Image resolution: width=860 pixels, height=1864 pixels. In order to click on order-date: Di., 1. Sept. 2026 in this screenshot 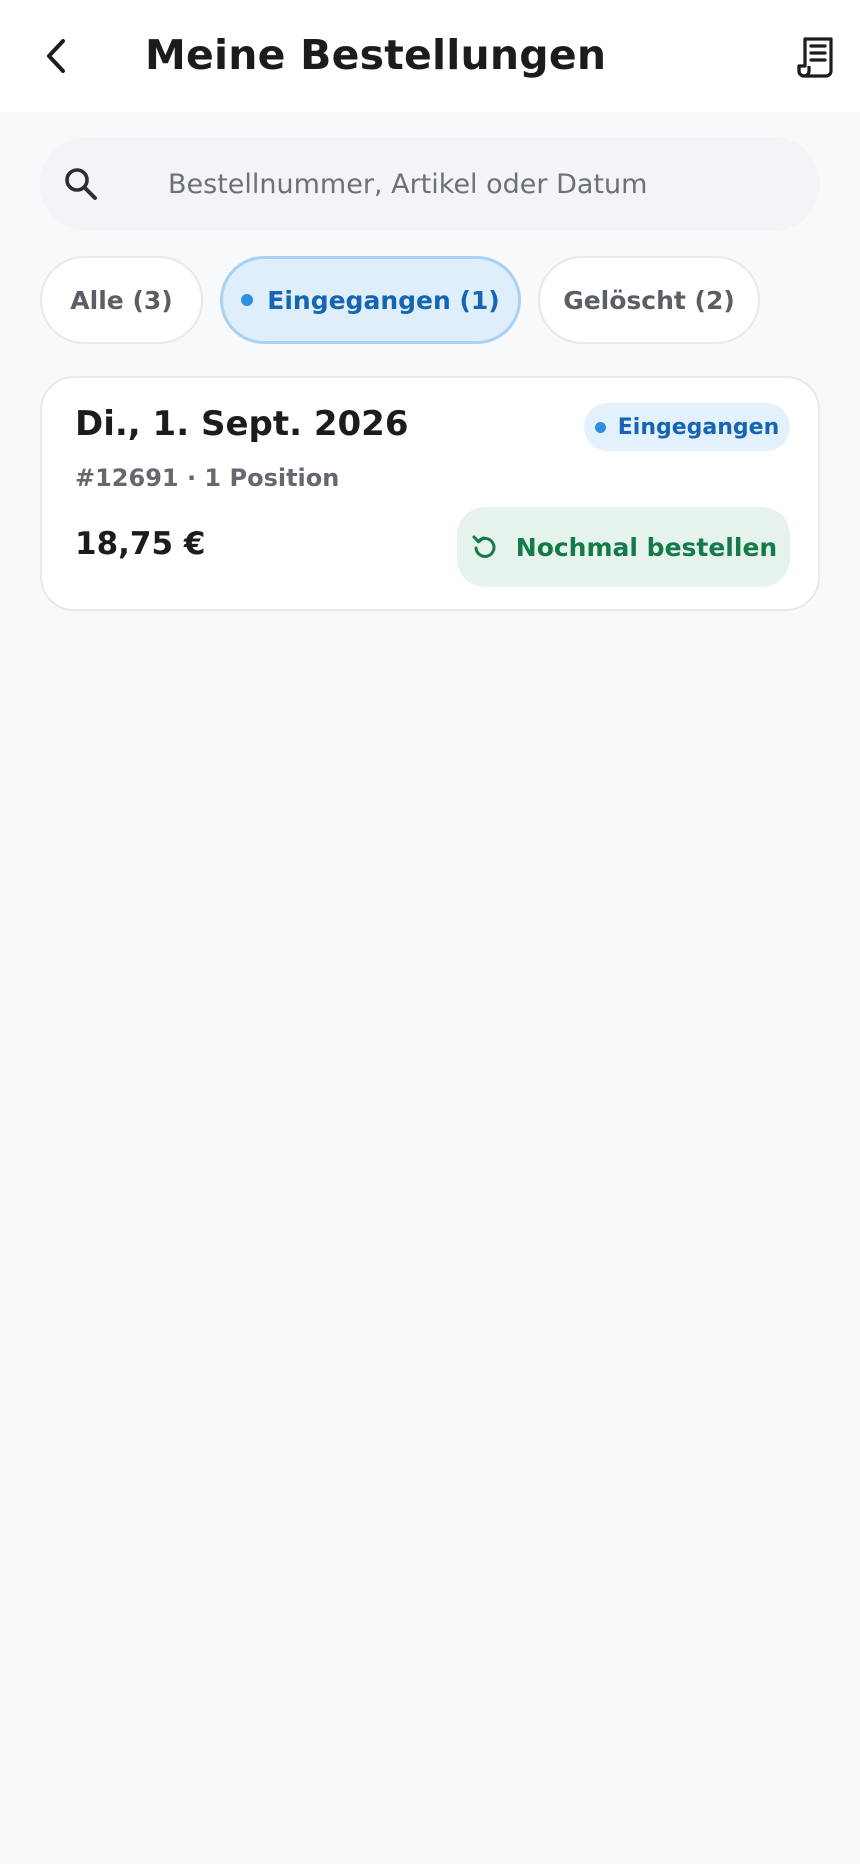, I will do `click(242, 424)`.